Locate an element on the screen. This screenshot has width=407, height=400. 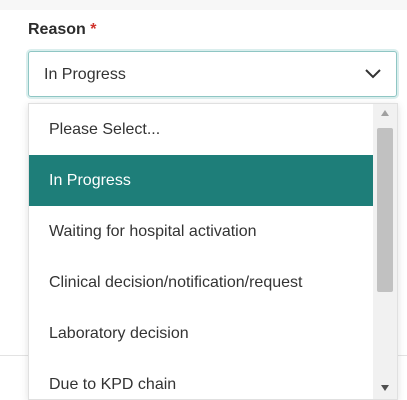
selected-value: In Progress is located at coordinates (85, 74).